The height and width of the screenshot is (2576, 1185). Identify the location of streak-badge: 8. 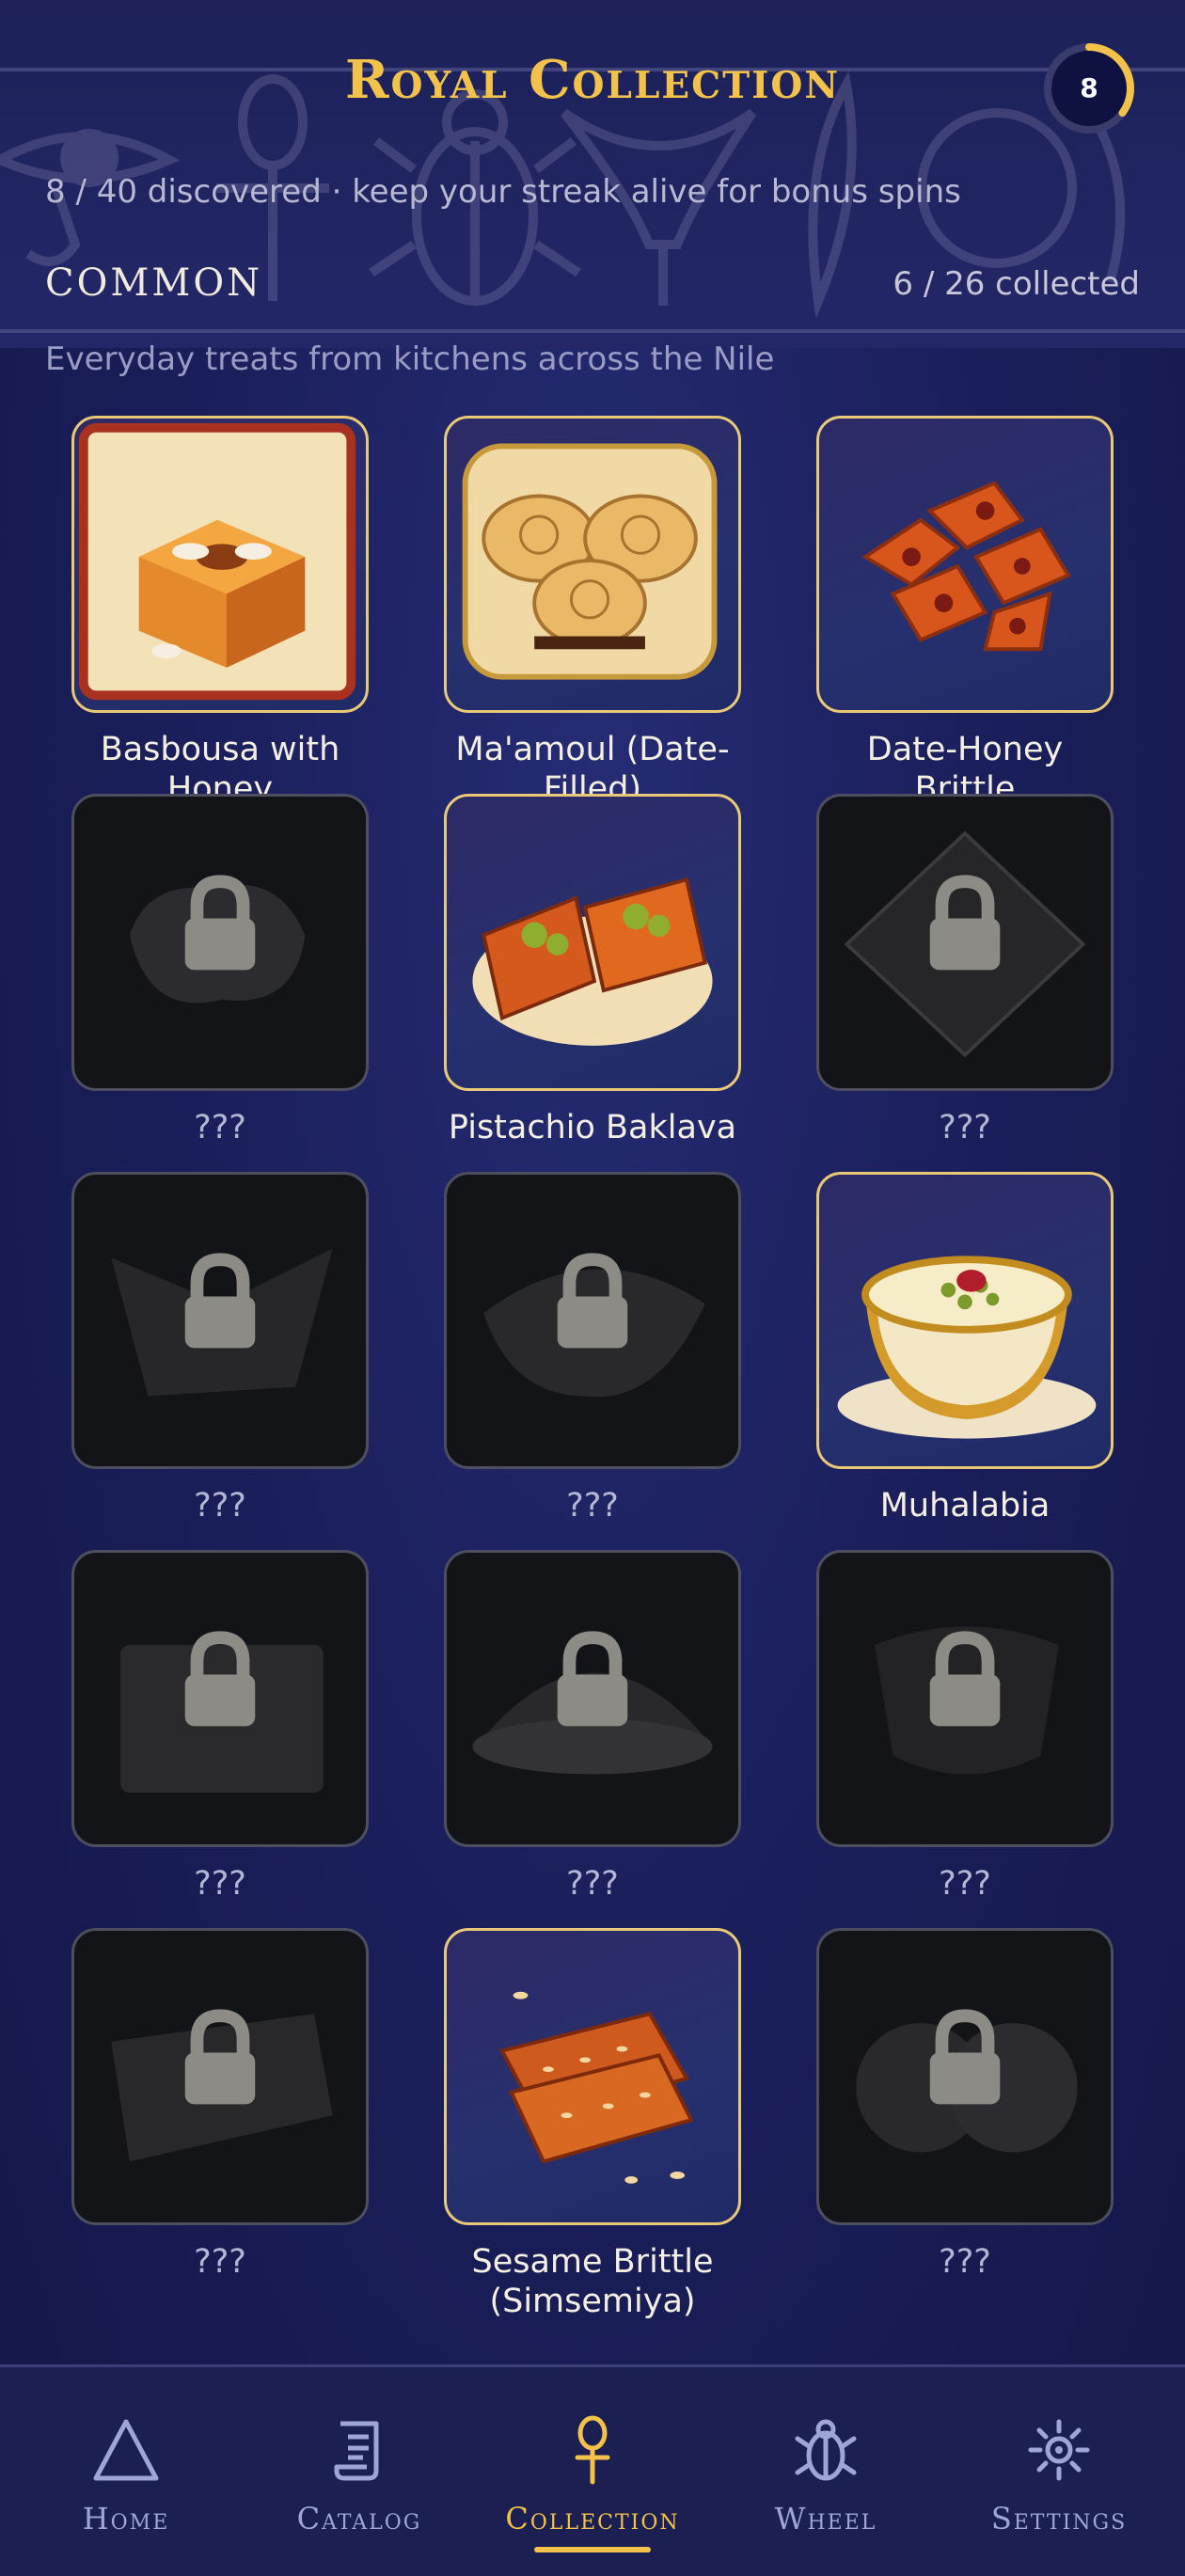
(1089, 88).